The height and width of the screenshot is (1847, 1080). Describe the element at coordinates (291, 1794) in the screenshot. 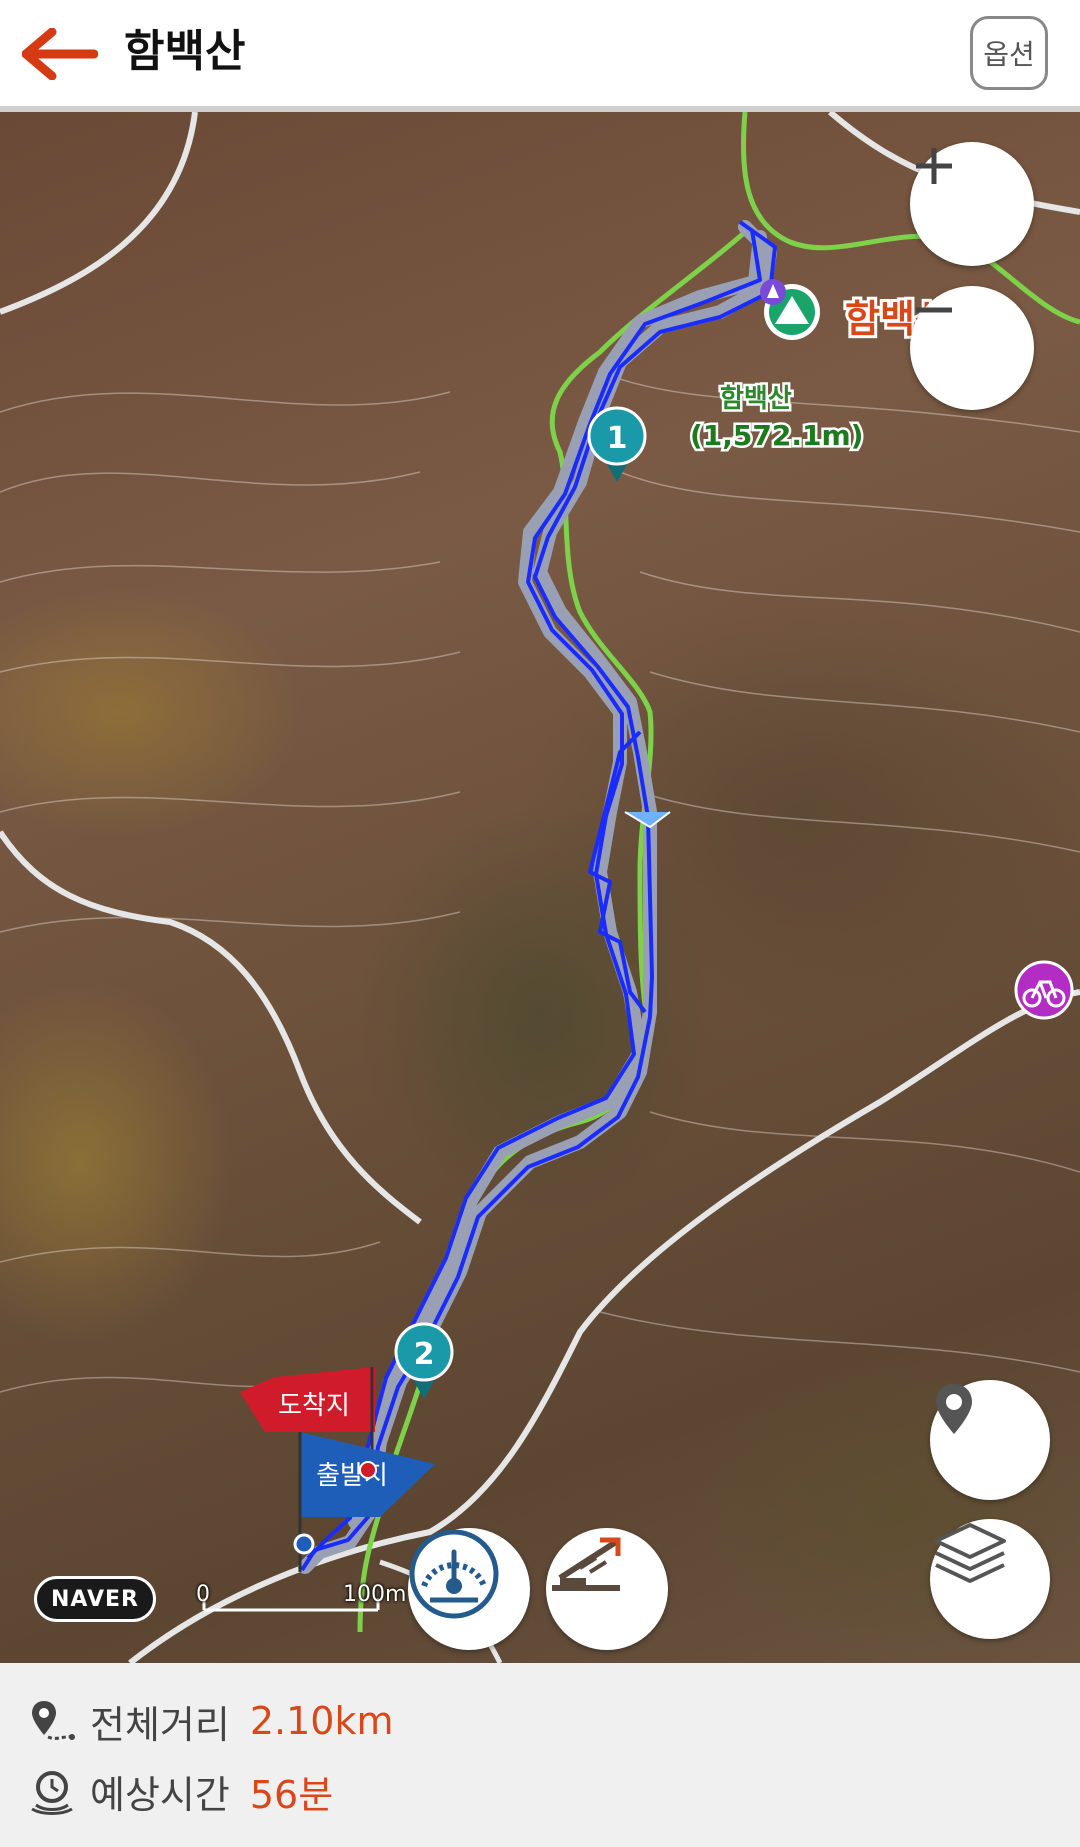

I see `time-value: 56분` at that location.